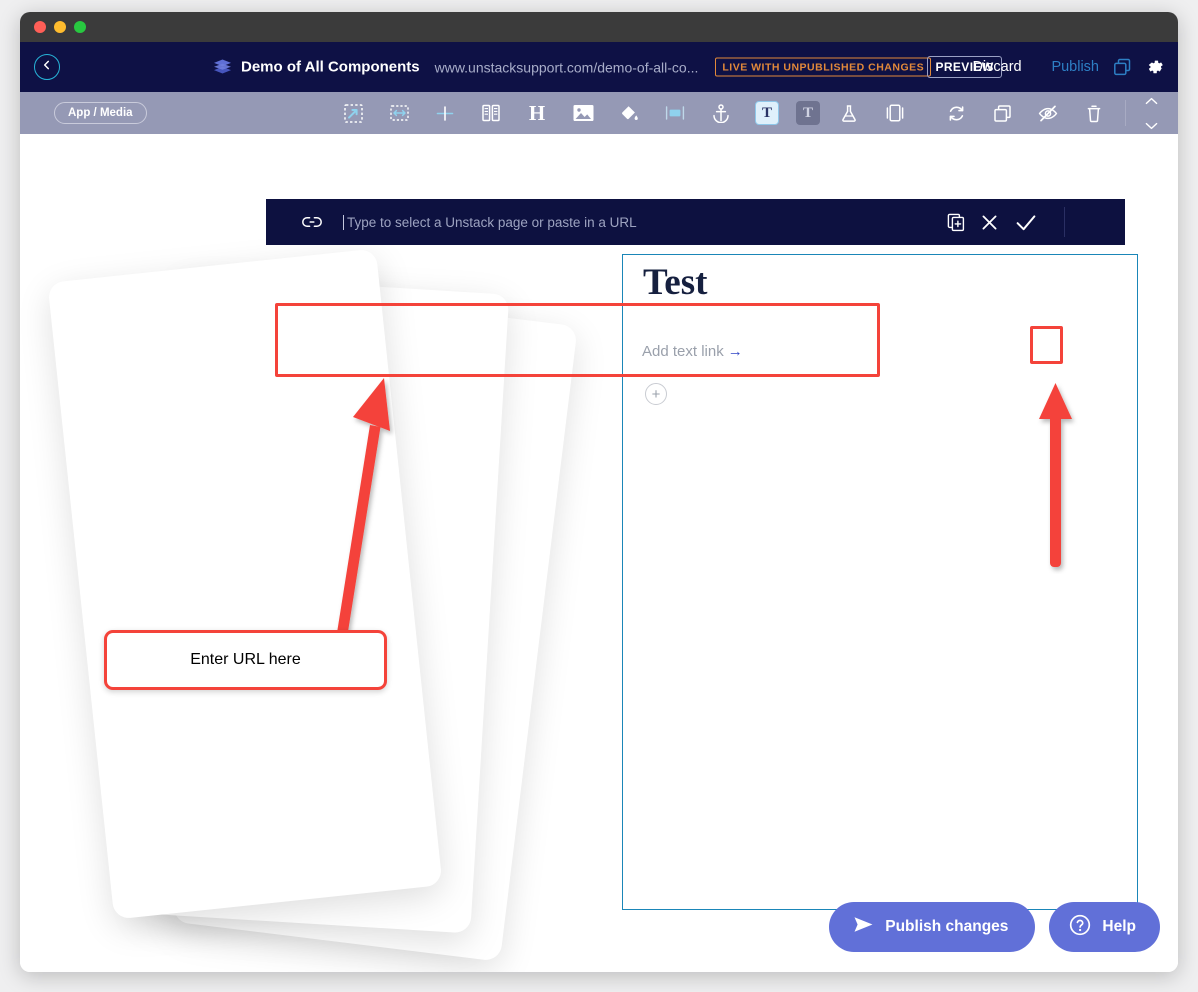 Image resolution: width=1198 pixels, height=992 pixels. What do you see at coordinates (353, 113) in the screenshot?
I see `section-expand-icon` at bounding box center [353, 113].